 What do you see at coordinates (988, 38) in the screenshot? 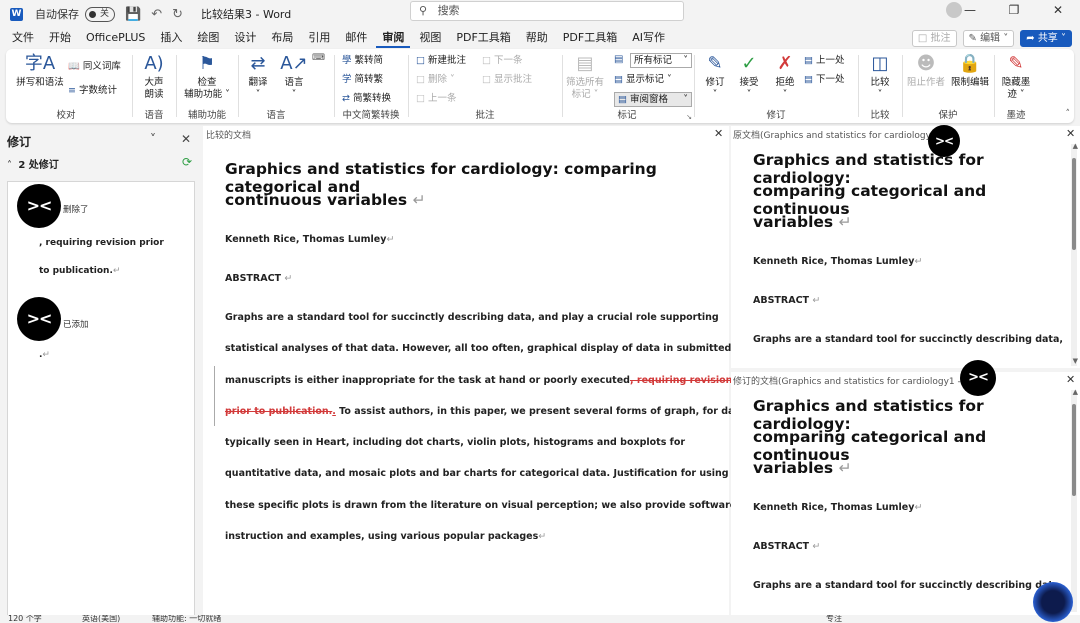
I see `editing-mode-button: ✎ 编辑 ˅` at bounding box center [988, 38].